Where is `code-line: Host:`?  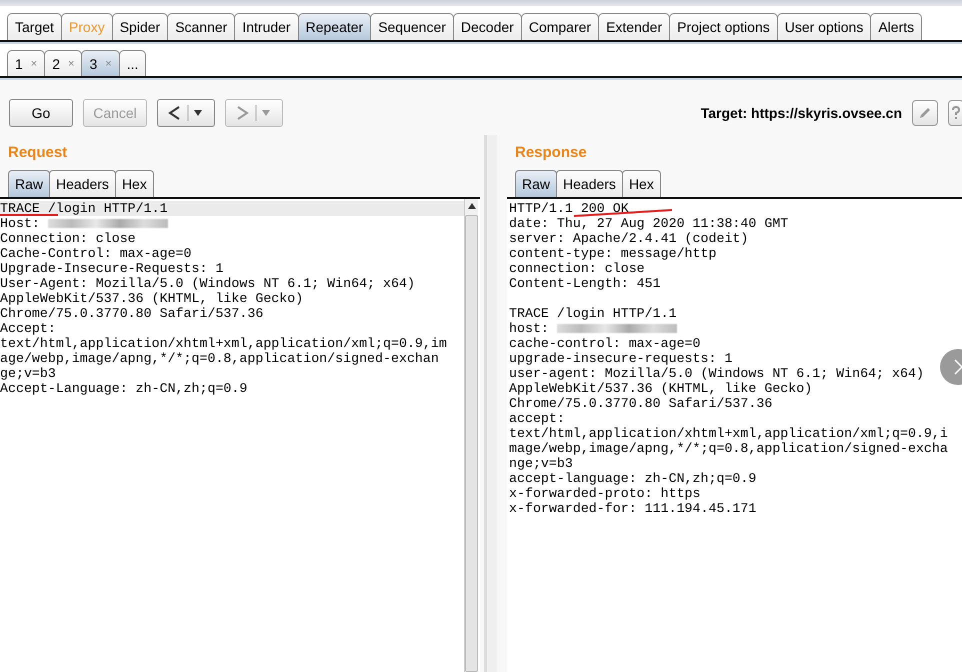 code-line: Host: is located at coordinates (20, 223).